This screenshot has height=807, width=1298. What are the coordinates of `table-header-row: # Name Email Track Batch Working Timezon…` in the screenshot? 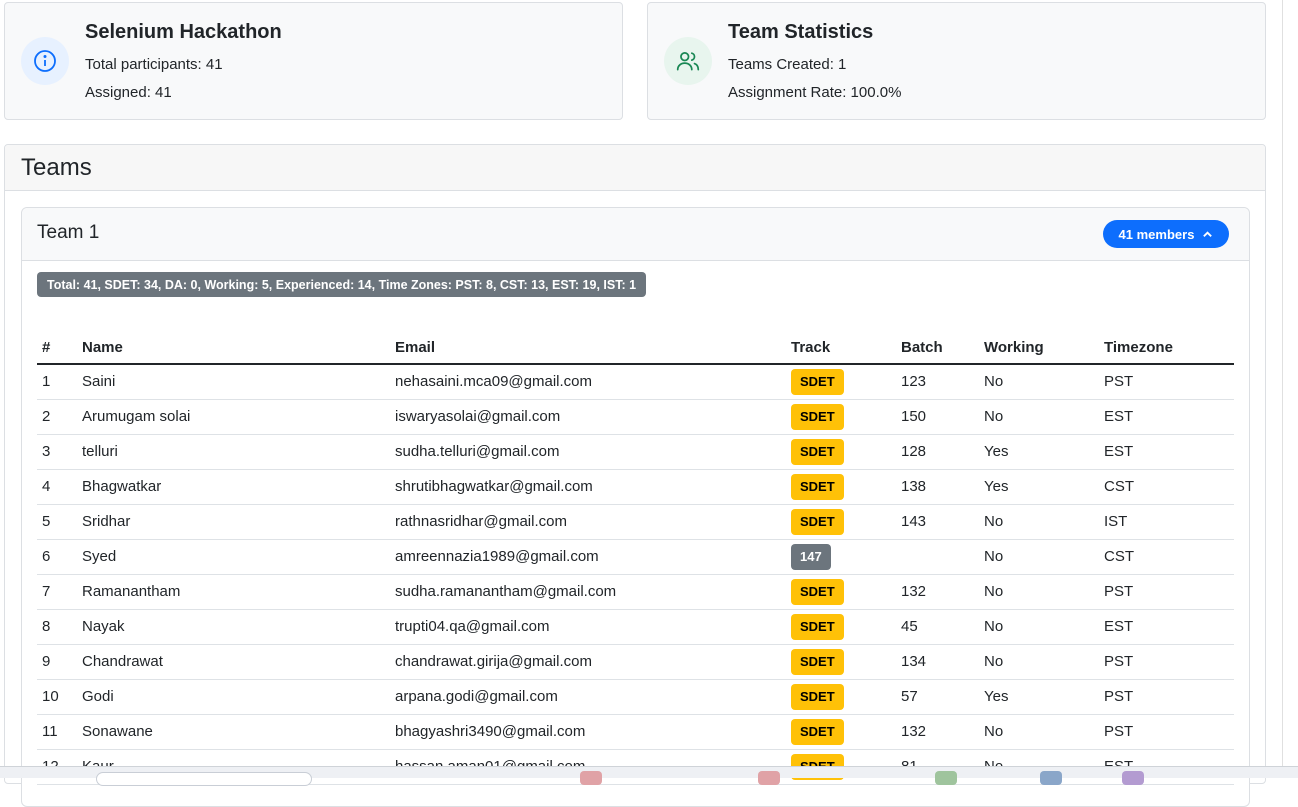 It's located at (635, 348).